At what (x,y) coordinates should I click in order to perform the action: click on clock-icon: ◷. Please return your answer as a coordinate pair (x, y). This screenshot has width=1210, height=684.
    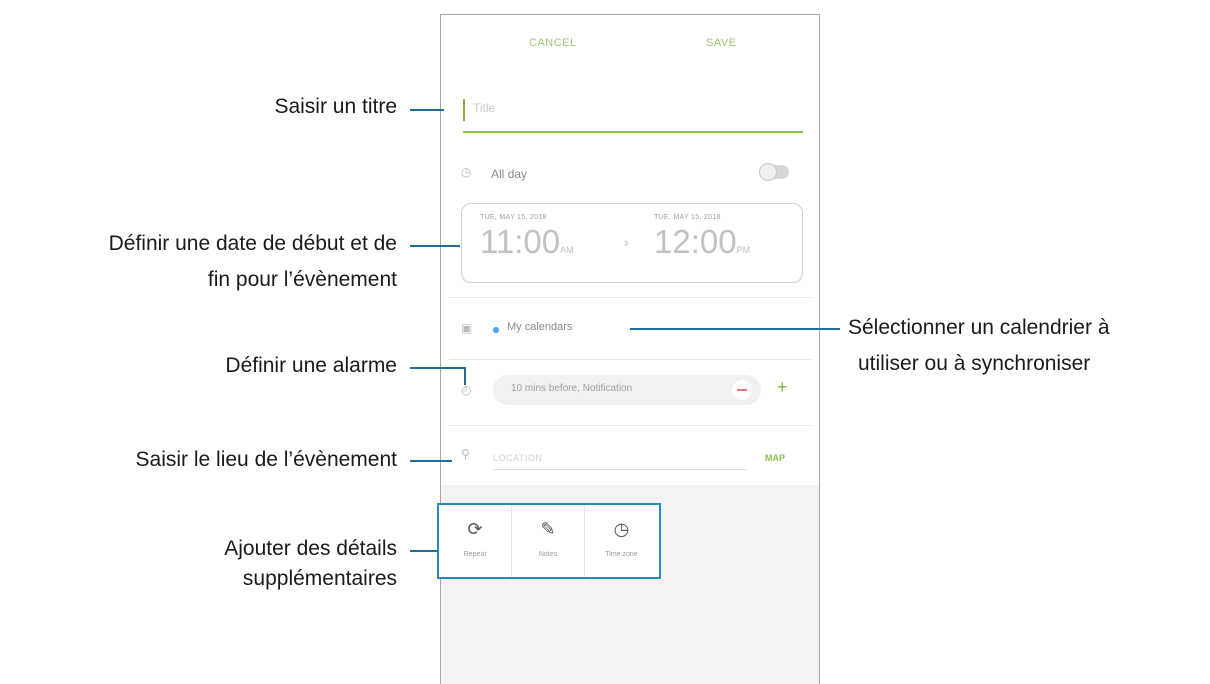
    Looking at the image, I should click on (466, 172).